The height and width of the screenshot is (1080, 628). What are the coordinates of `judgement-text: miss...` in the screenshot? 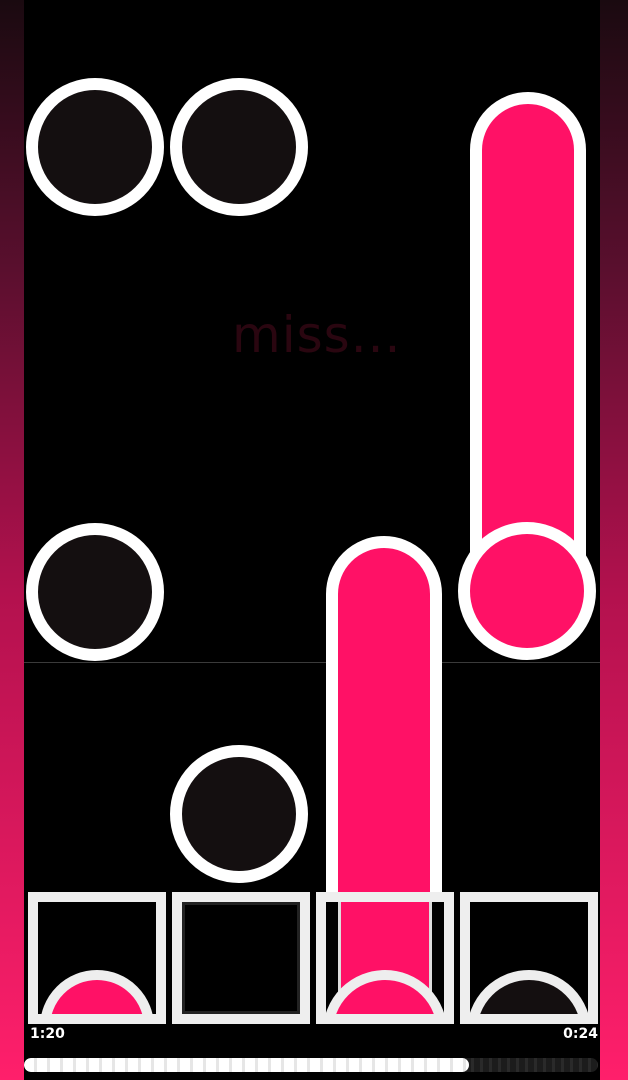 It's located at (317, 335).